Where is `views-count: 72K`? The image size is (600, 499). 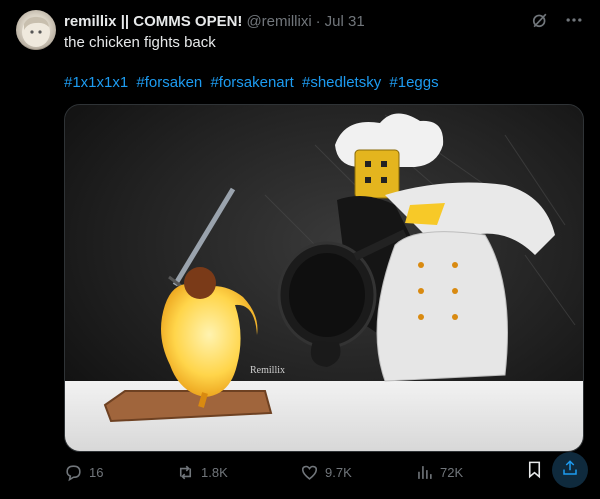 views-count: 72K is located at coordinates (452, 472).